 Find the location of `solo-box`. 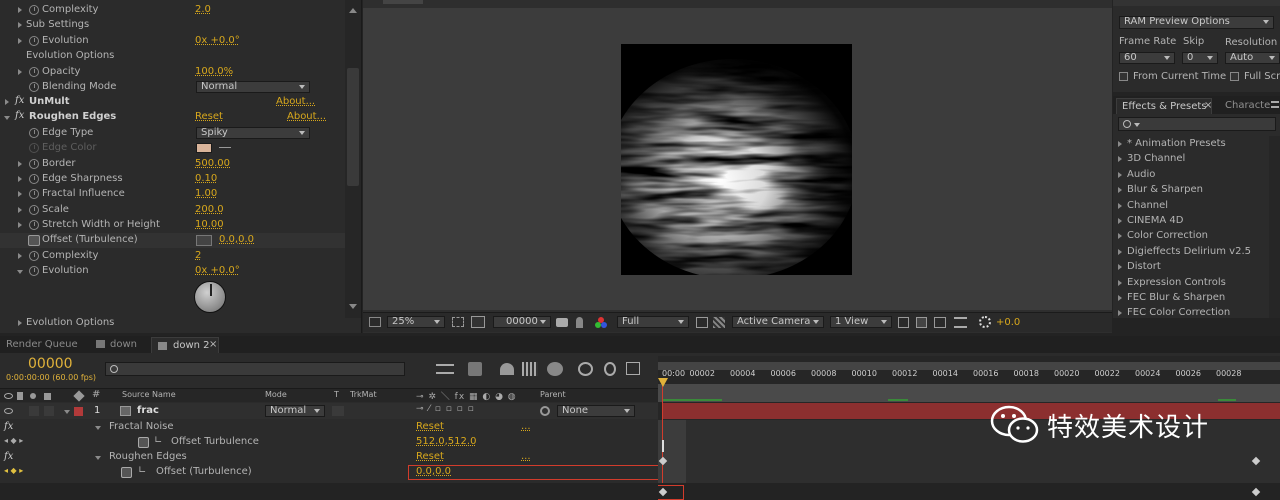

solo-box is located at coordinates (34, 411).